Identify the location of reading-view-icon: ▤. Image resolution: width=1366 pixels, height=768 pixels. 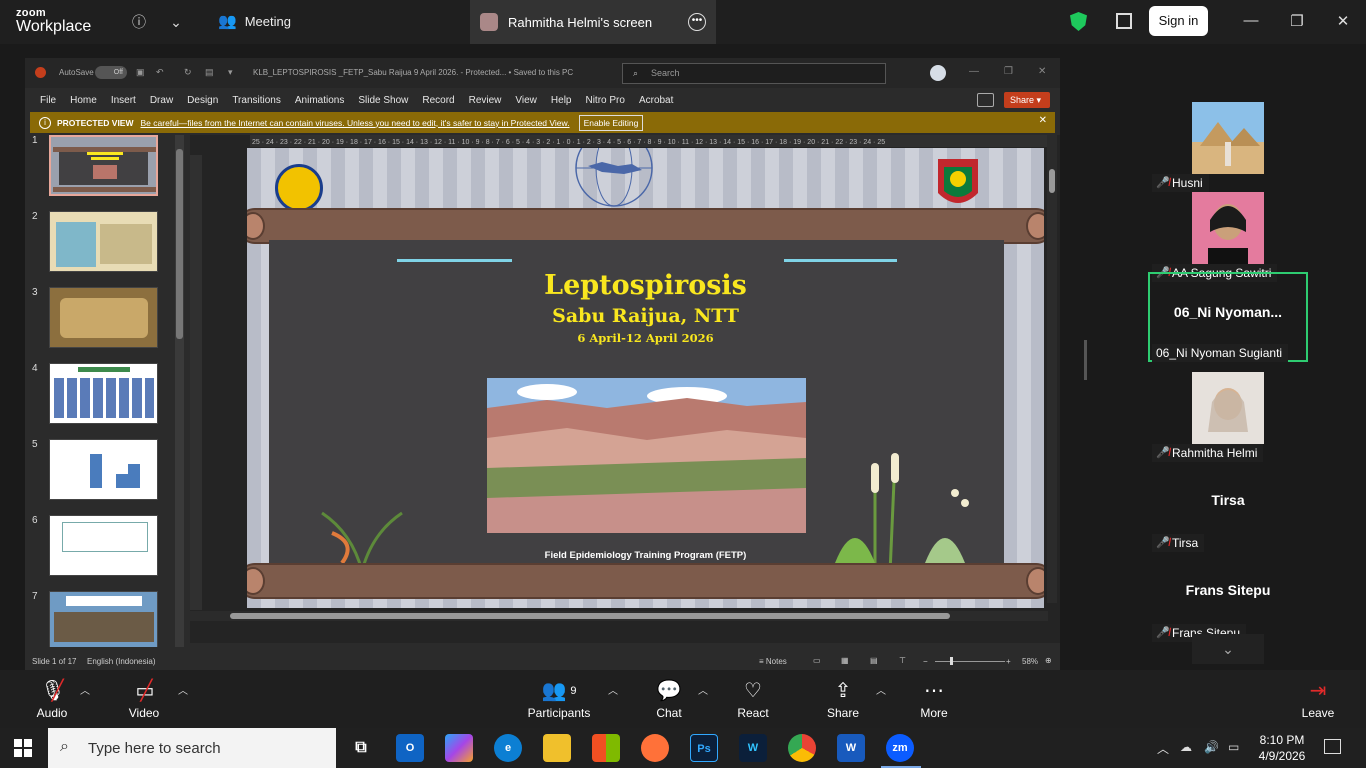
(874, 660).